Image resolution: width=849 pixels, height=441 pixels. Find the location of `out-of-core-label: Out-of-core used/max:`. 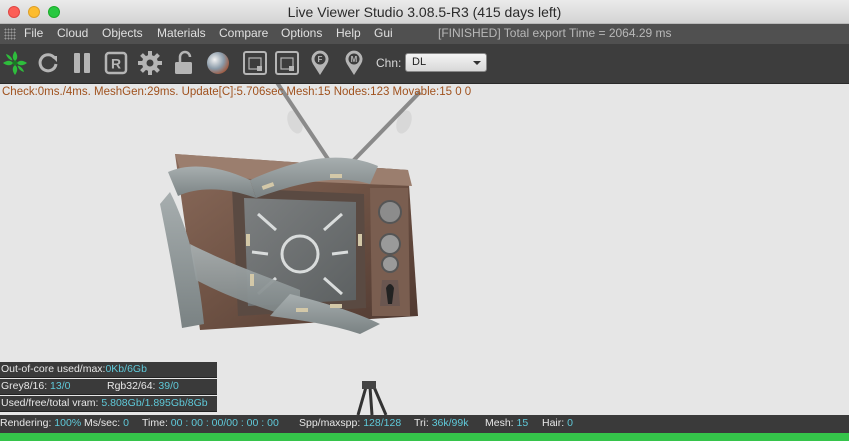

out-of-core-label: Out-of-core used/max: is located at coordinates (53, 369).